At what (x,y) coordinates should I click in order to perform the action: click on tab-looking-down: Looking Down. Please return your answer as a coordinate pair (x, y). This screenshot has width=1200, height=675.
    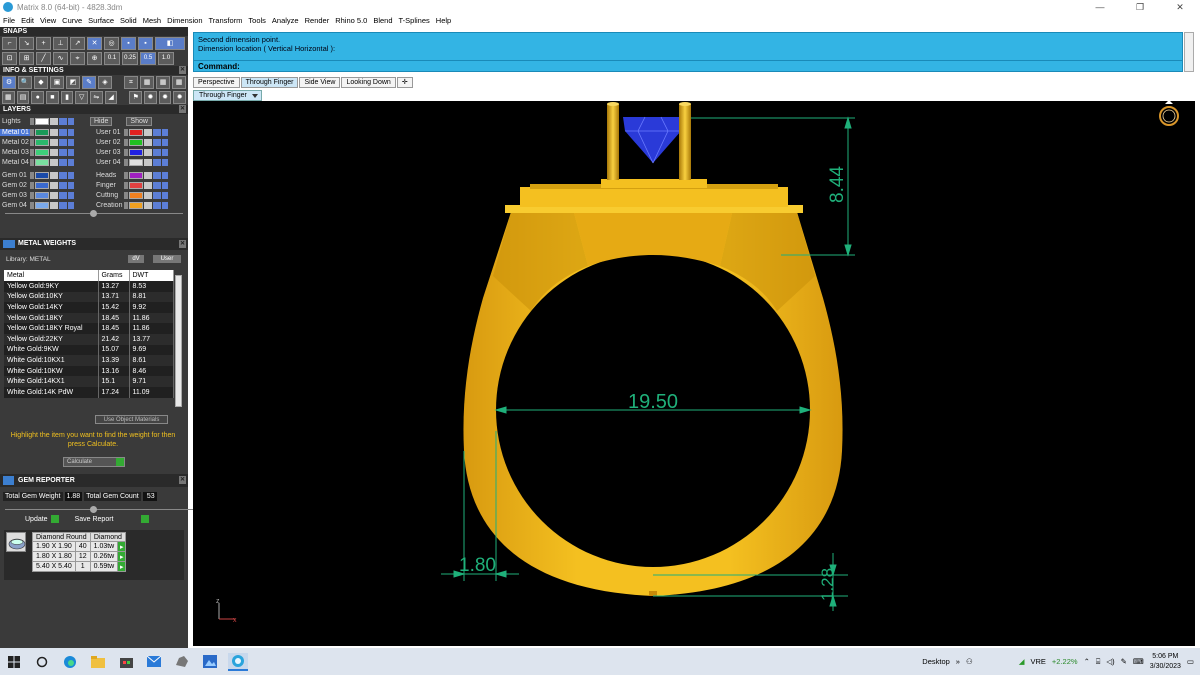
    Looking at the image, I should click on (368, 82).